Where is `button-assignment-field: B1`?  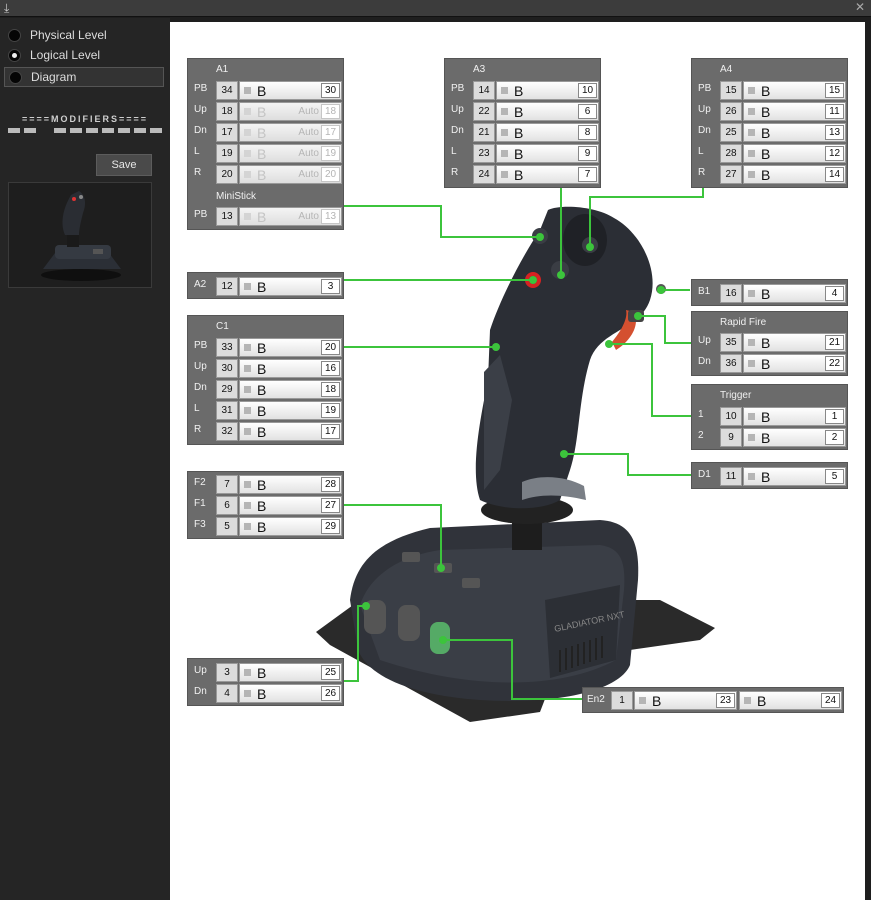
button-assignment-field: B1 is located at coordinates (794, 416).